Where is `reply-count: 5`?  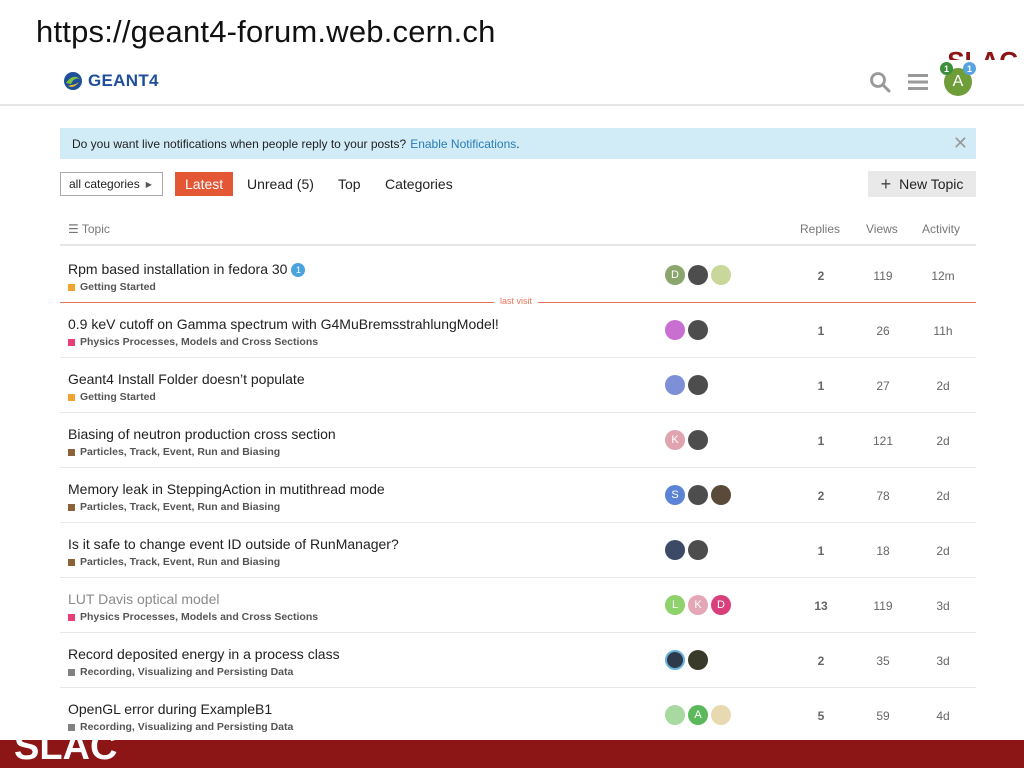 reply-count: 5 is located at coordinates (821, 716).